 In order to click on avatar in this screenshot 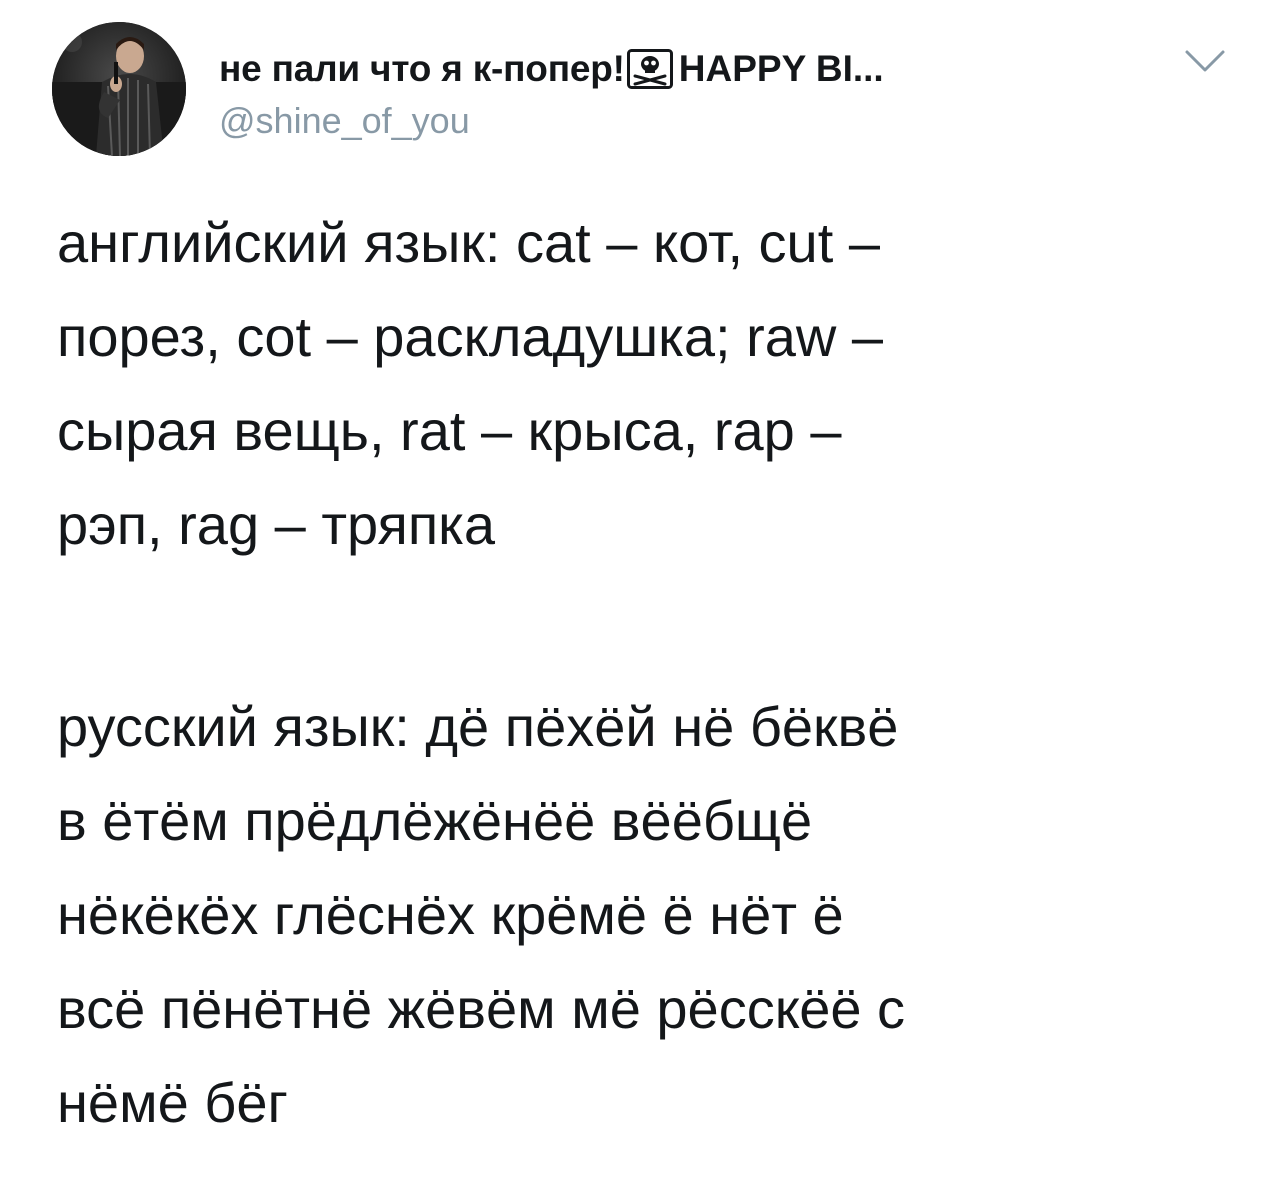, I will do `click(119, 89)`.